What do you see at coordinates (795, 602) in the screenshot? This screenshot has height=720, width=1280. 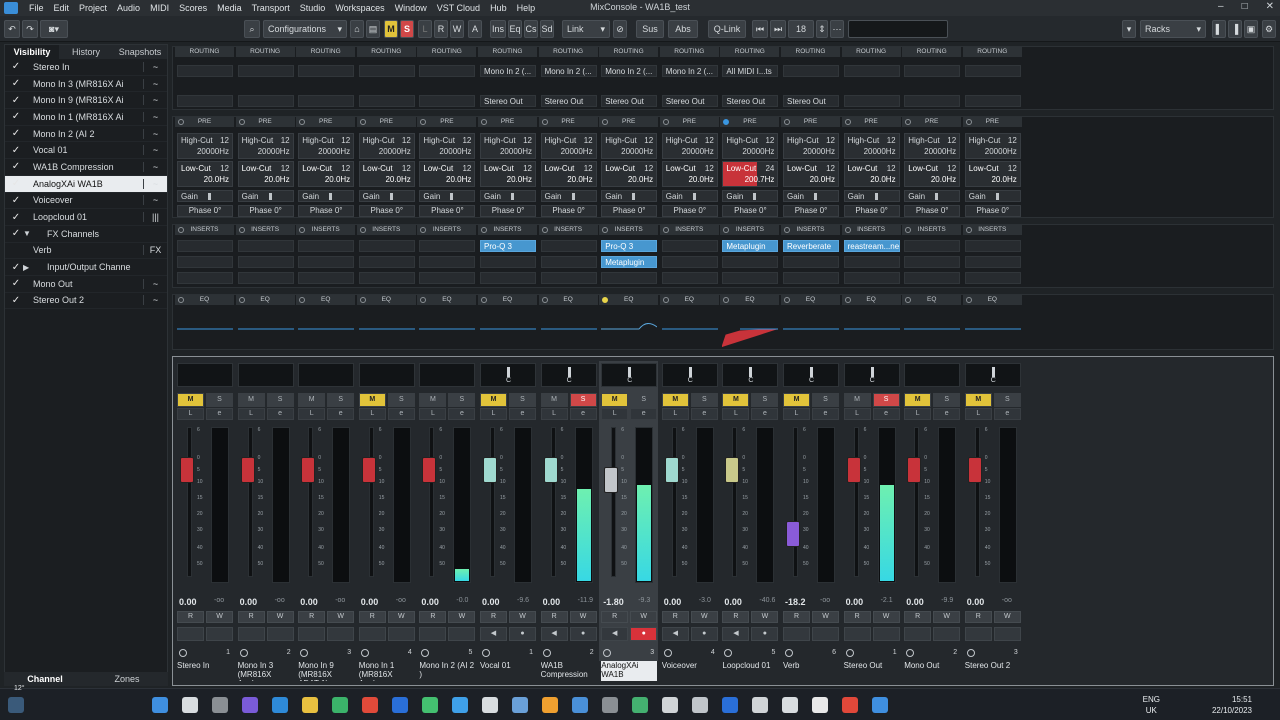 I see `volume-value: -18.2` at bounding box center [795, 602].